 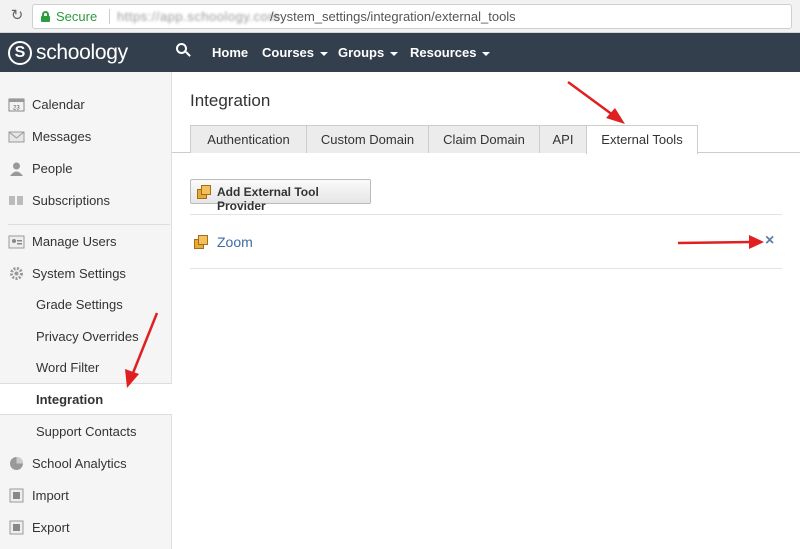 What do you see at coordinates (20, 53) in the screenshot?
I see `logo-s-icon: S` at bounding box center [20, 53].